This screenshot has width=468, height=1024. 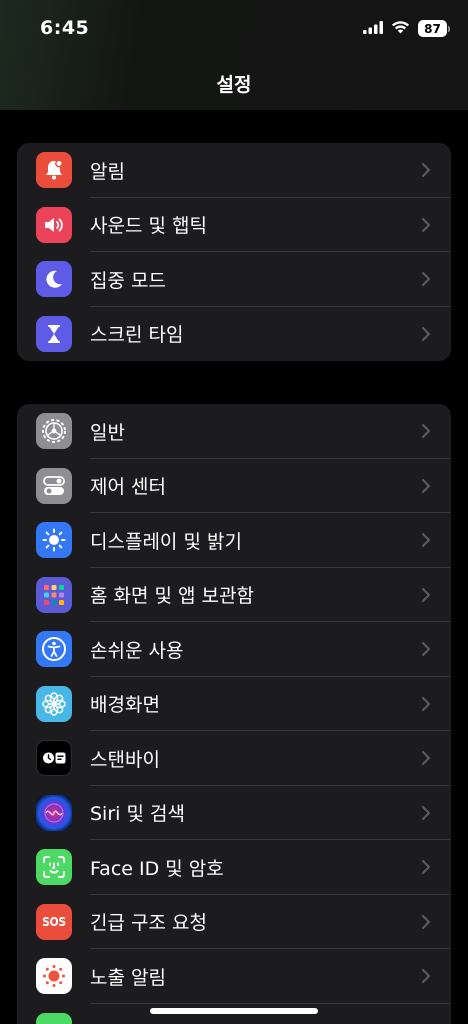 I want to click on home-indicator, so click(x=234, y=1011).